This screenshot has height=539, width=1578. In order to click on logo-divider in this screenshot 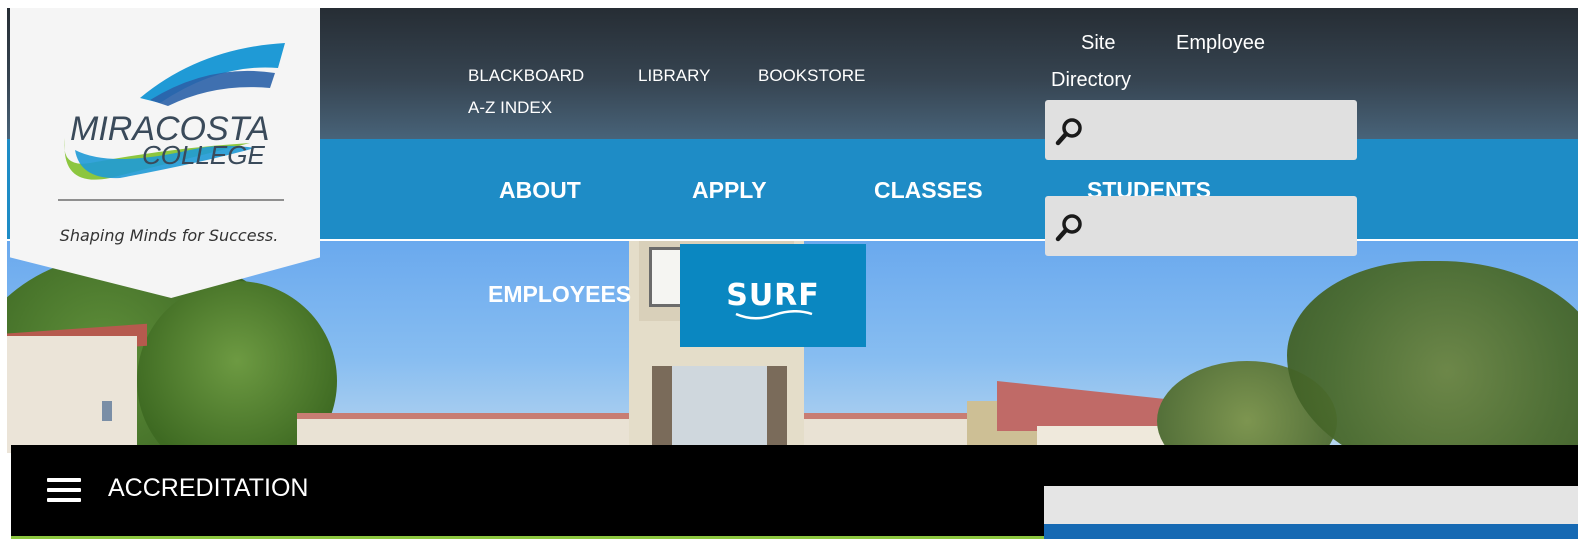, I will do `click(171, 200)`.